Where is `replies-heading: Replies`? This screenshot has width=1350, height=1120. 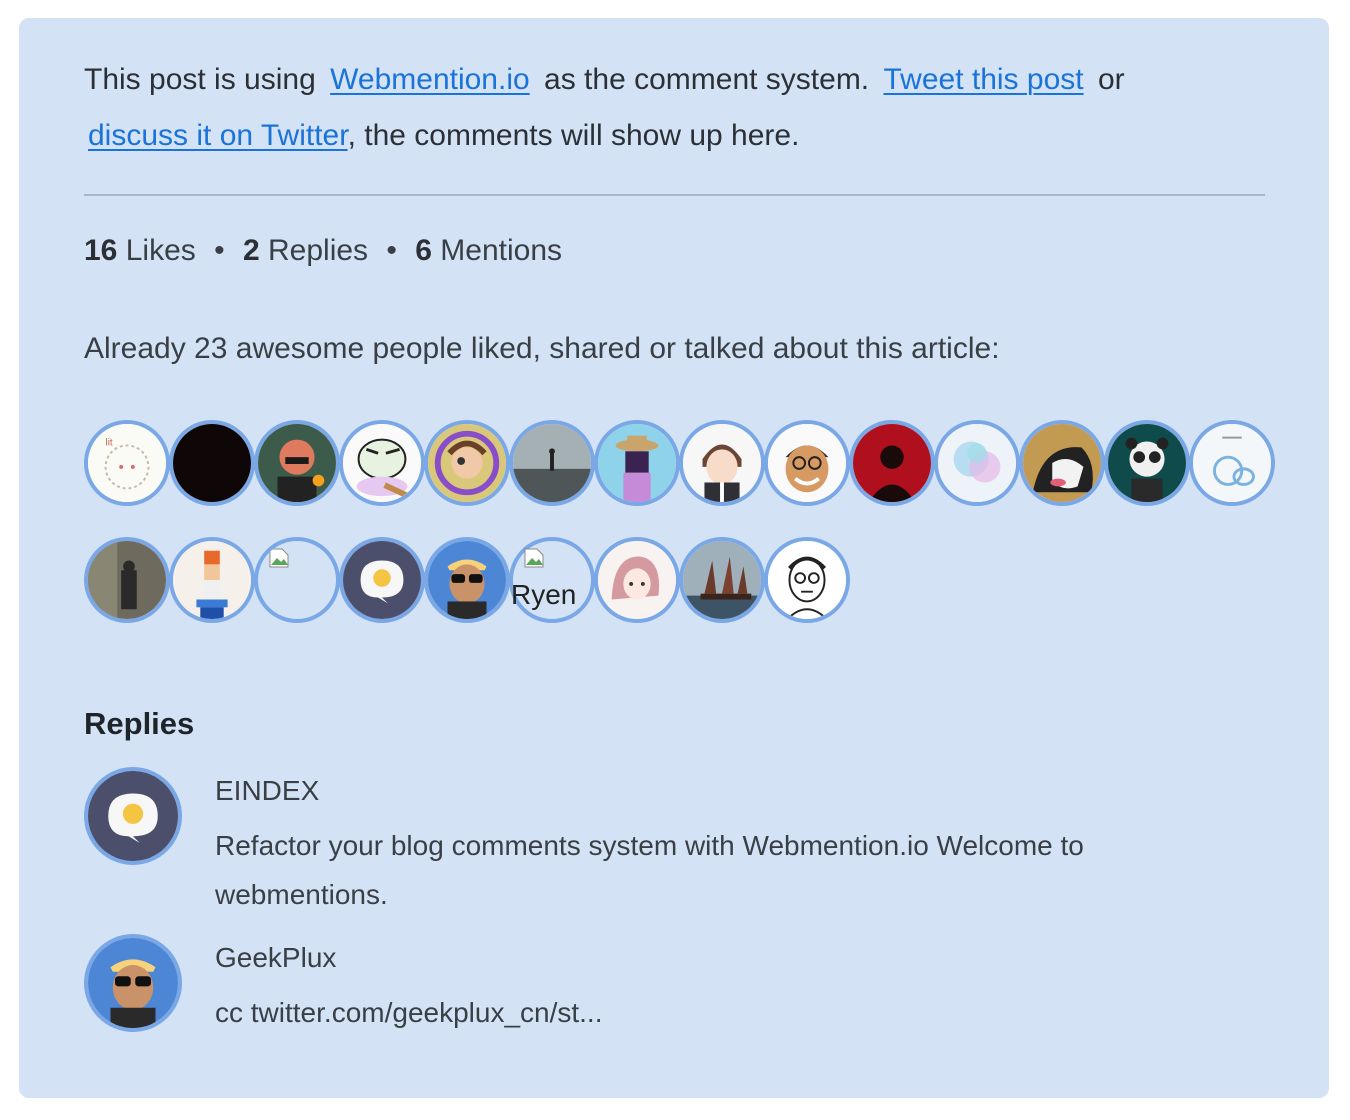
replies-heading: Replies is located at coordinates (139, 723).